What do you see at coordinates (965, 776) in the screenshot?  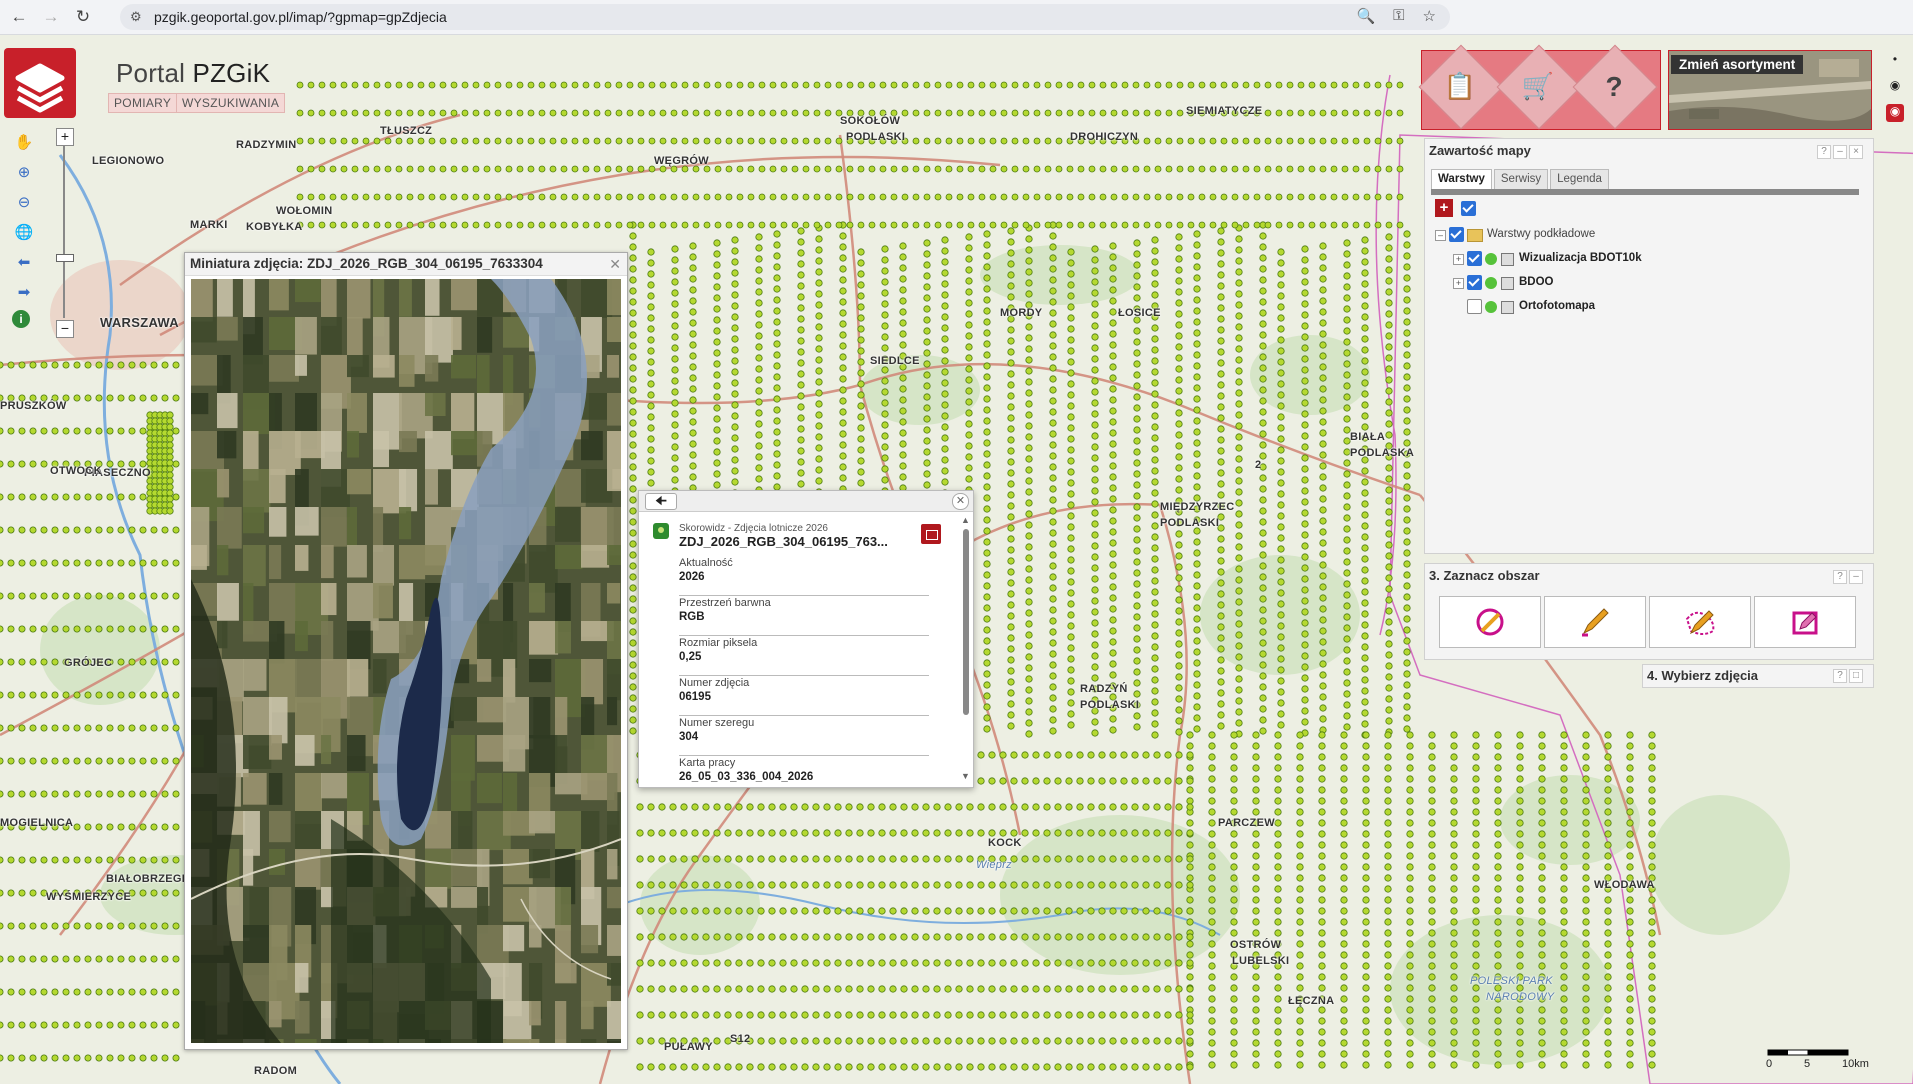 I see `scroll-down-icon: ▼` at bounding box center [965, 776].